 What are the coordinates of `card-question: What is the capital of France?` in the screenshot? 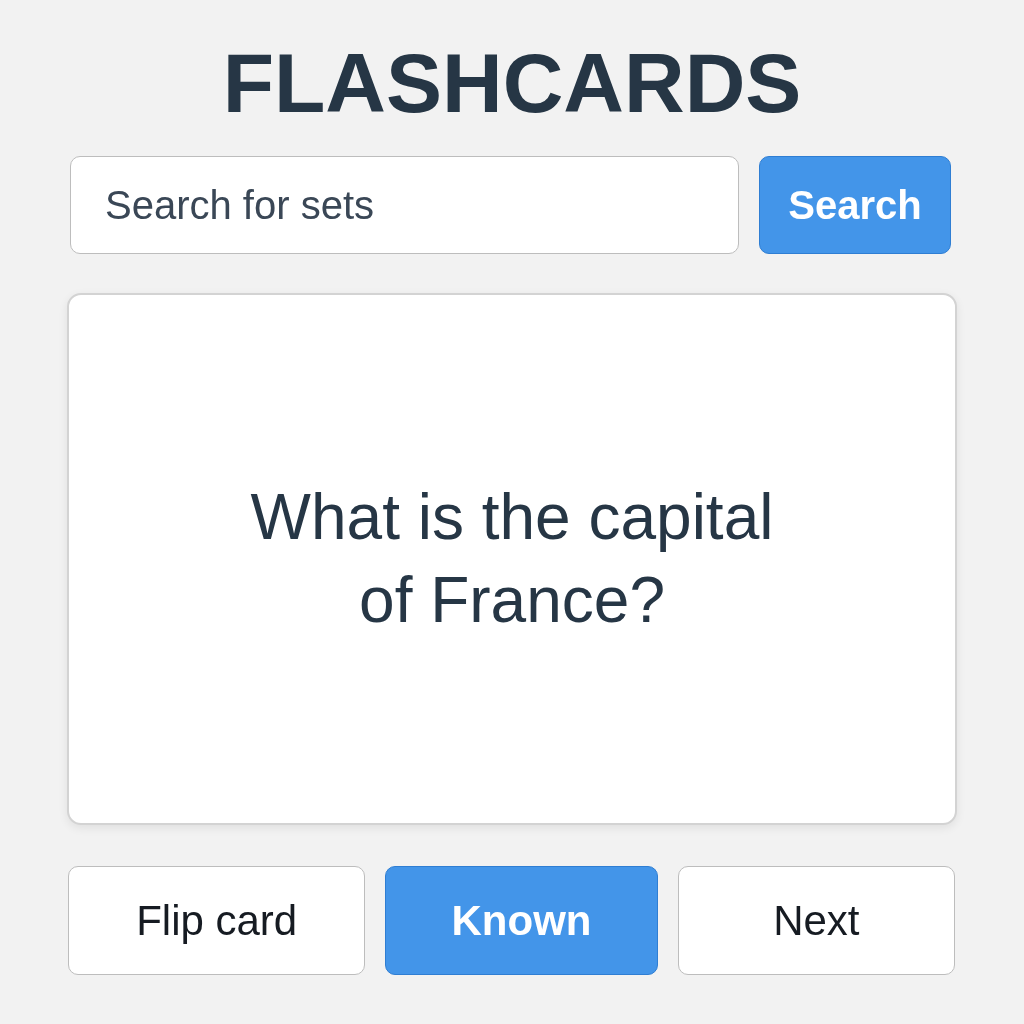 It's located at (512, 559).